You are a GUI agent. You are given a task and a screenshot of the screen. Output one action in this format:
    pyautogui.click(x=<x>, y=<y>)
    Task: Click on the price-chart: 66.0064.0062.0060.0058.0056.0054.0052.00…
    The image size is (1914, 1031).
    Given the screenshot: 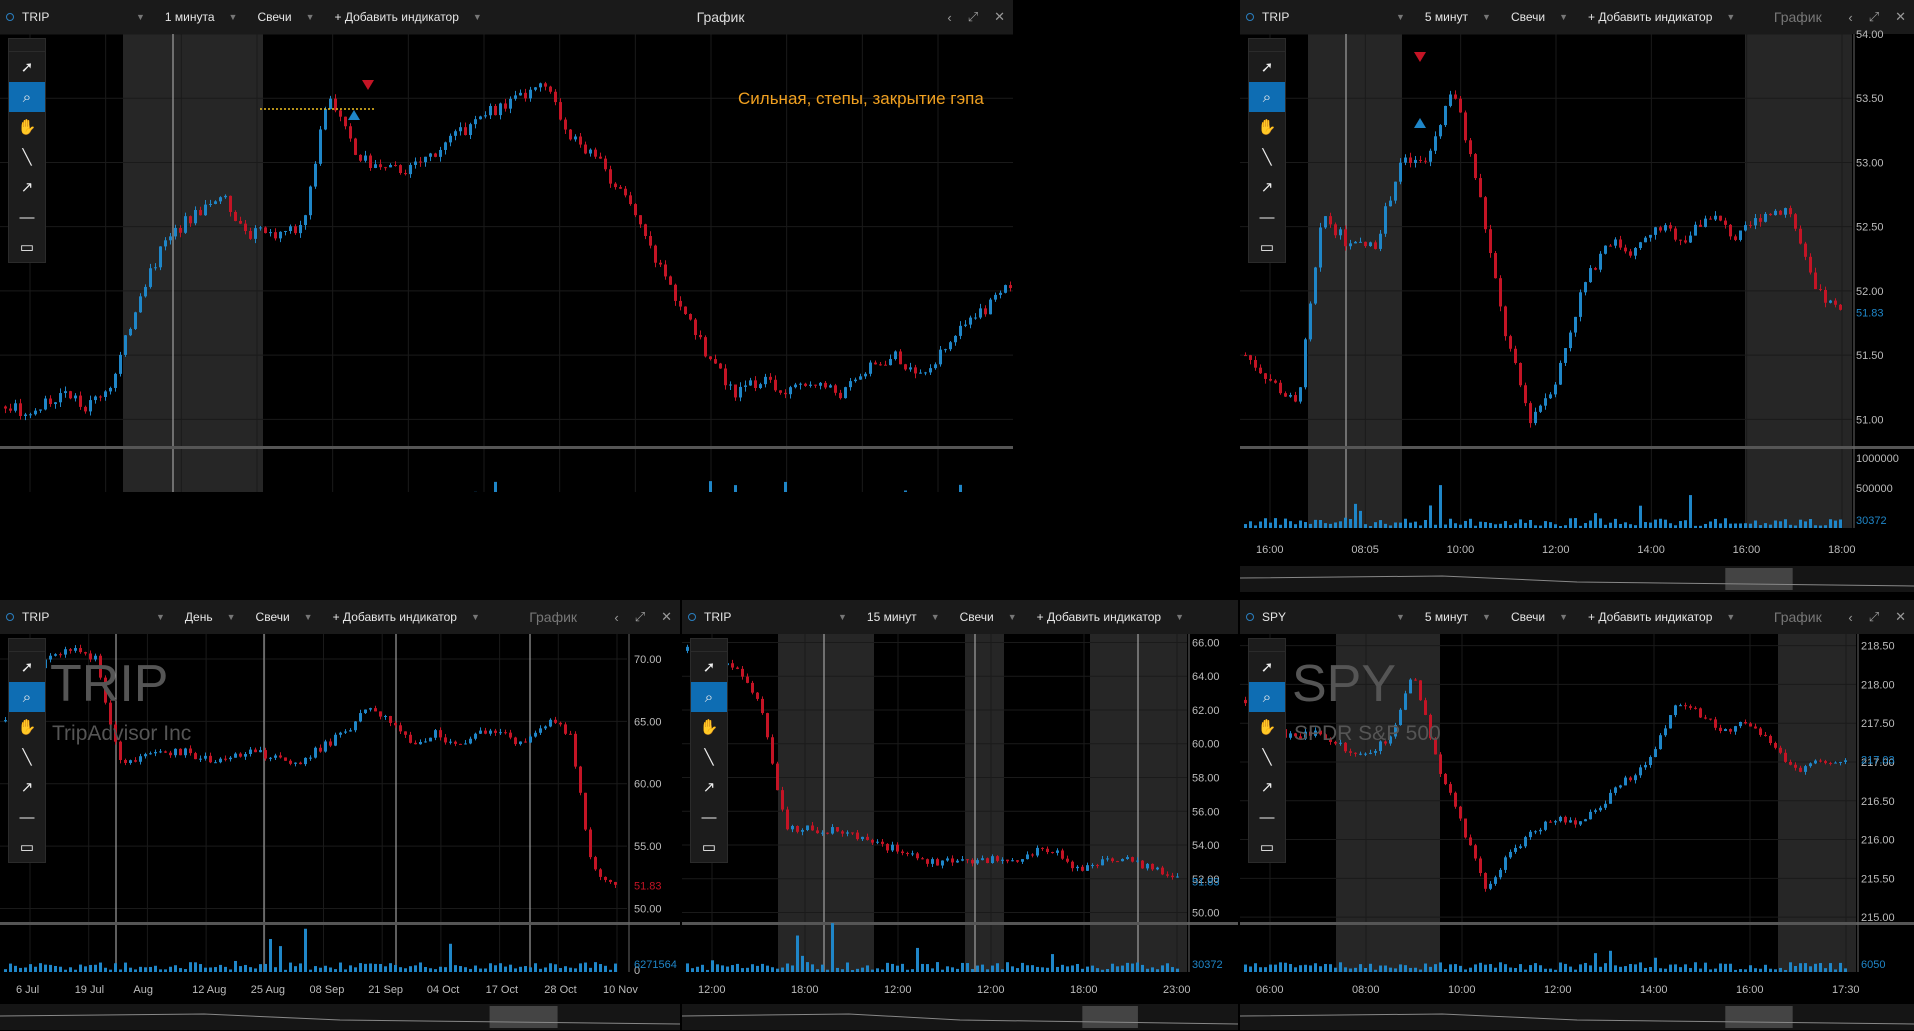 What is the action you would take?
    pyautogui.click(x=960, y=815)
    